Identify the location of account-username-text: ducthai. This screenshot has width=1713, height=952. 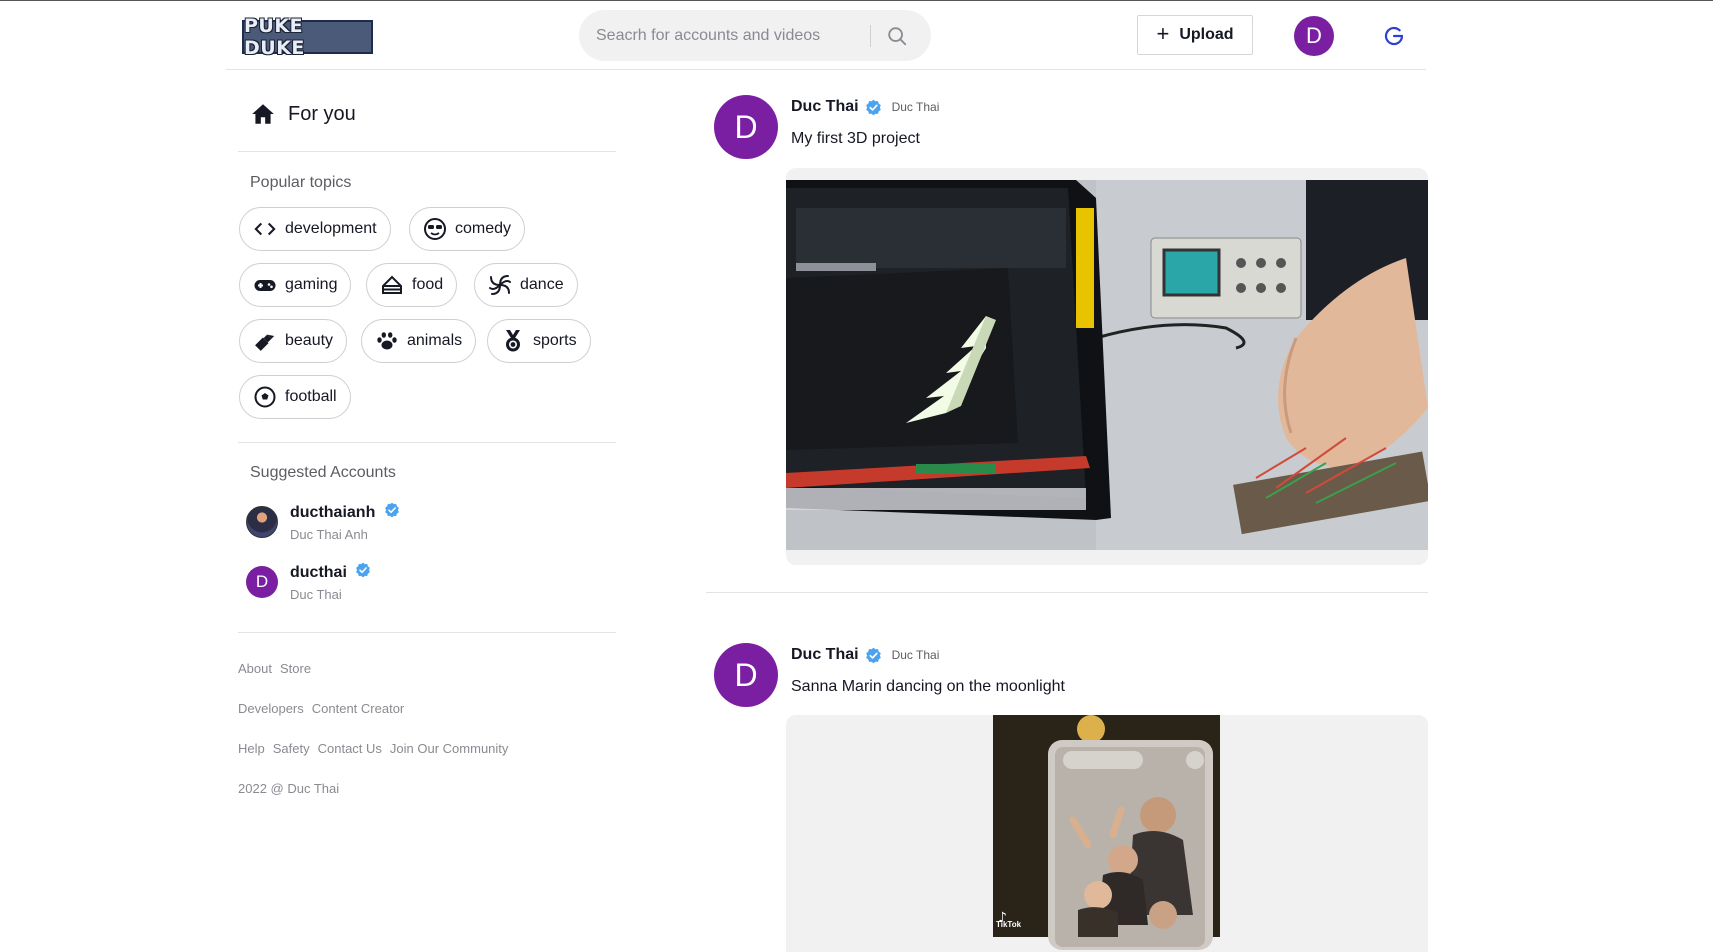
(318, 572).